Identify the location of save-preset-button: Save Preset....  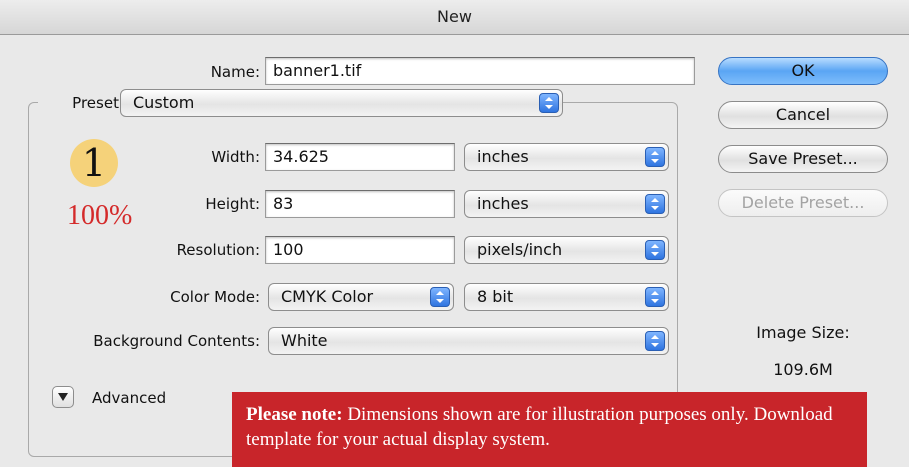
(803, 159).